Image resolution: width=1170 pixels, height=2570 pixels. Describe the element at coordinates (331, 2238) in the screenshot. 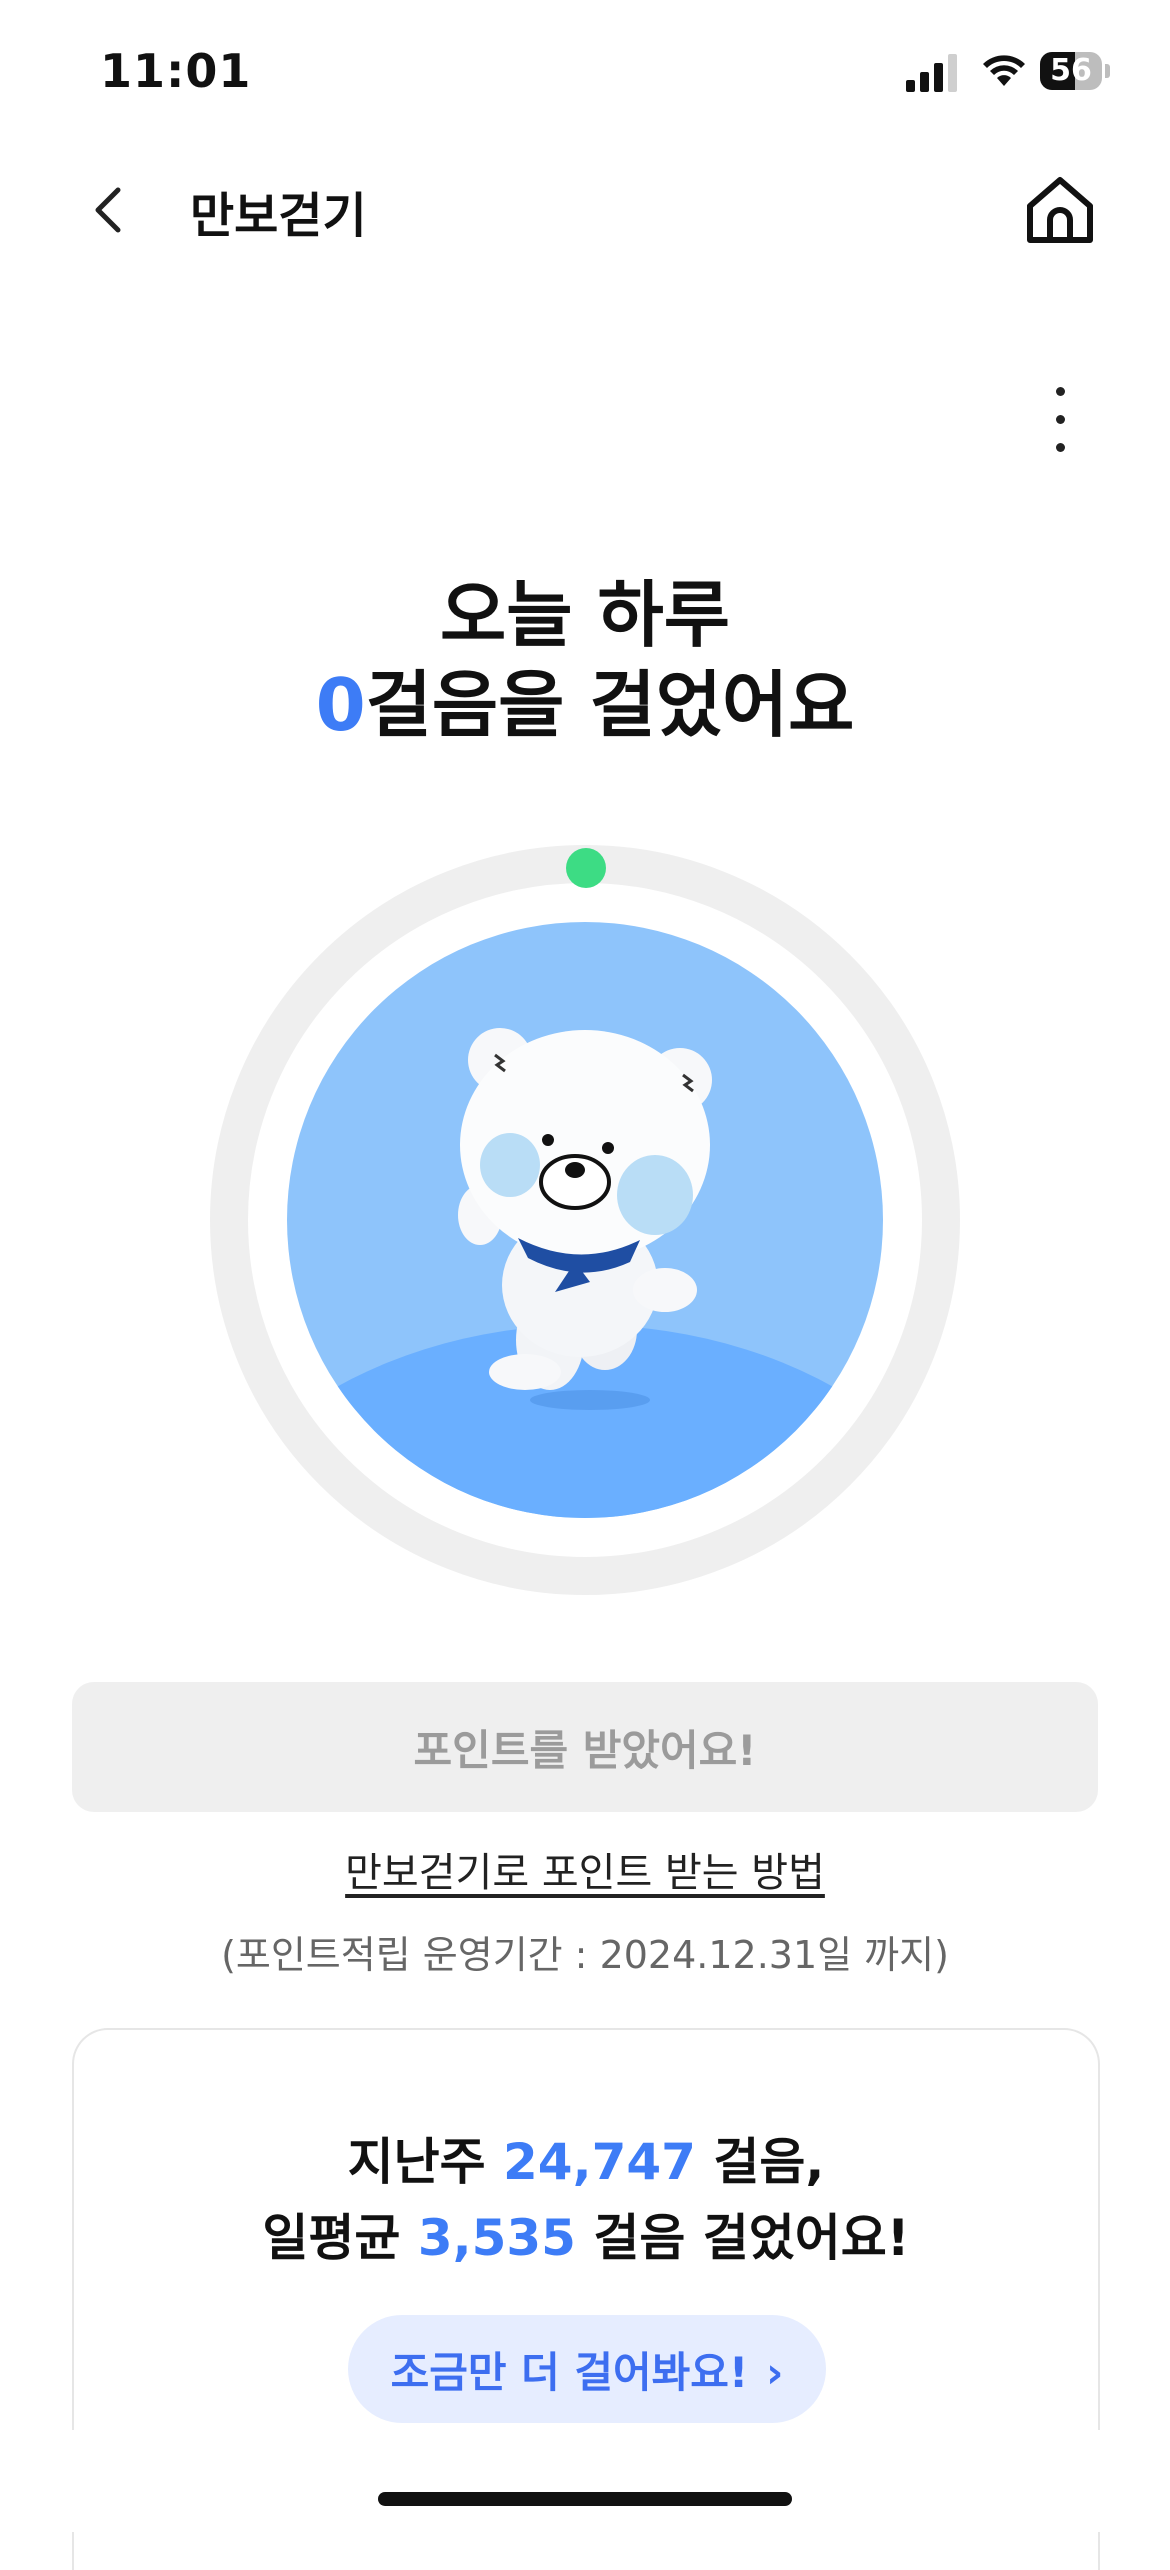

I see `daily-avg-prefix: 일평균` at that location.